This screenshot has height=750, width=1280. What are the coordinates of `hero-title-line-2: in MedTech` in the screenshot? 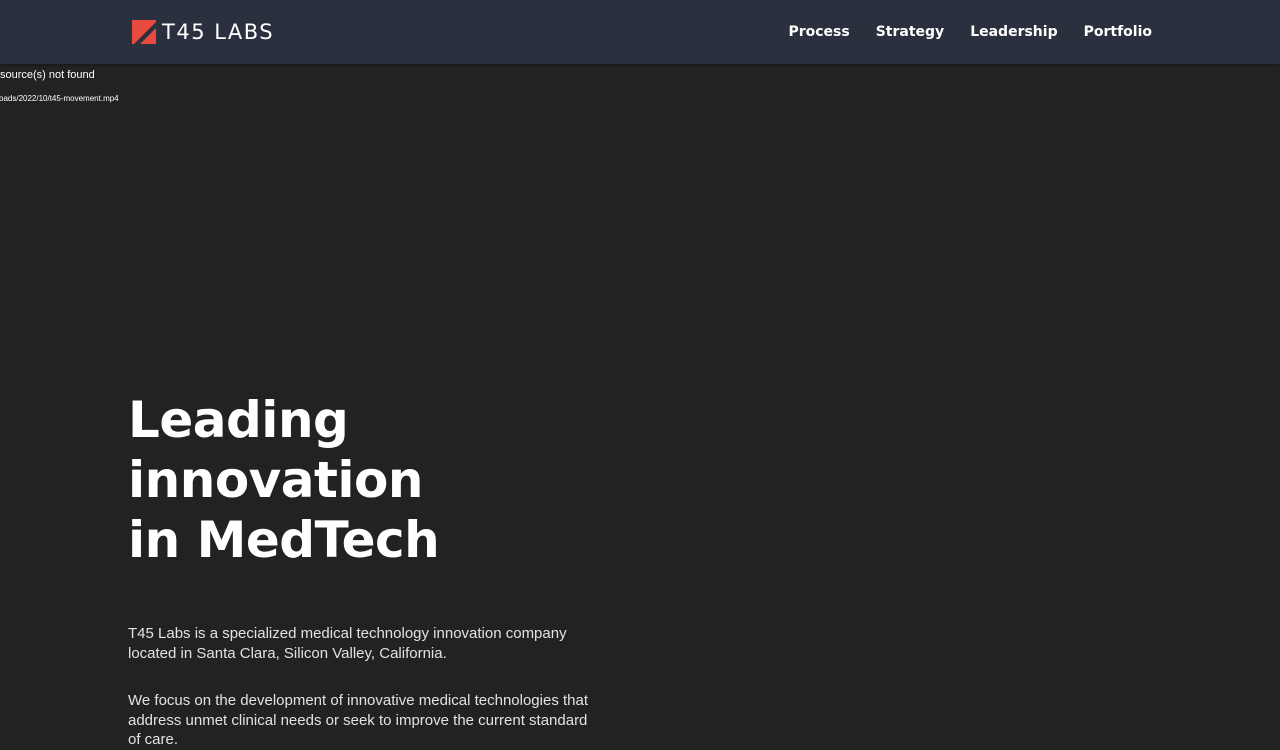 It's located at (284, 540).